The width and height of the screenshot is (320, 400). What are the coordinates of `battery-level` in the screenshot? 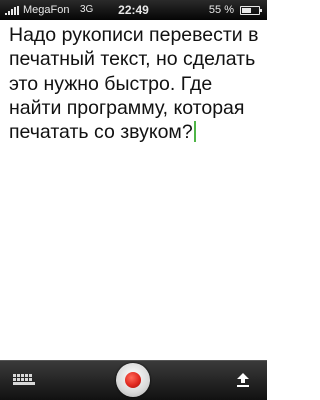 It's located at (246, 10).